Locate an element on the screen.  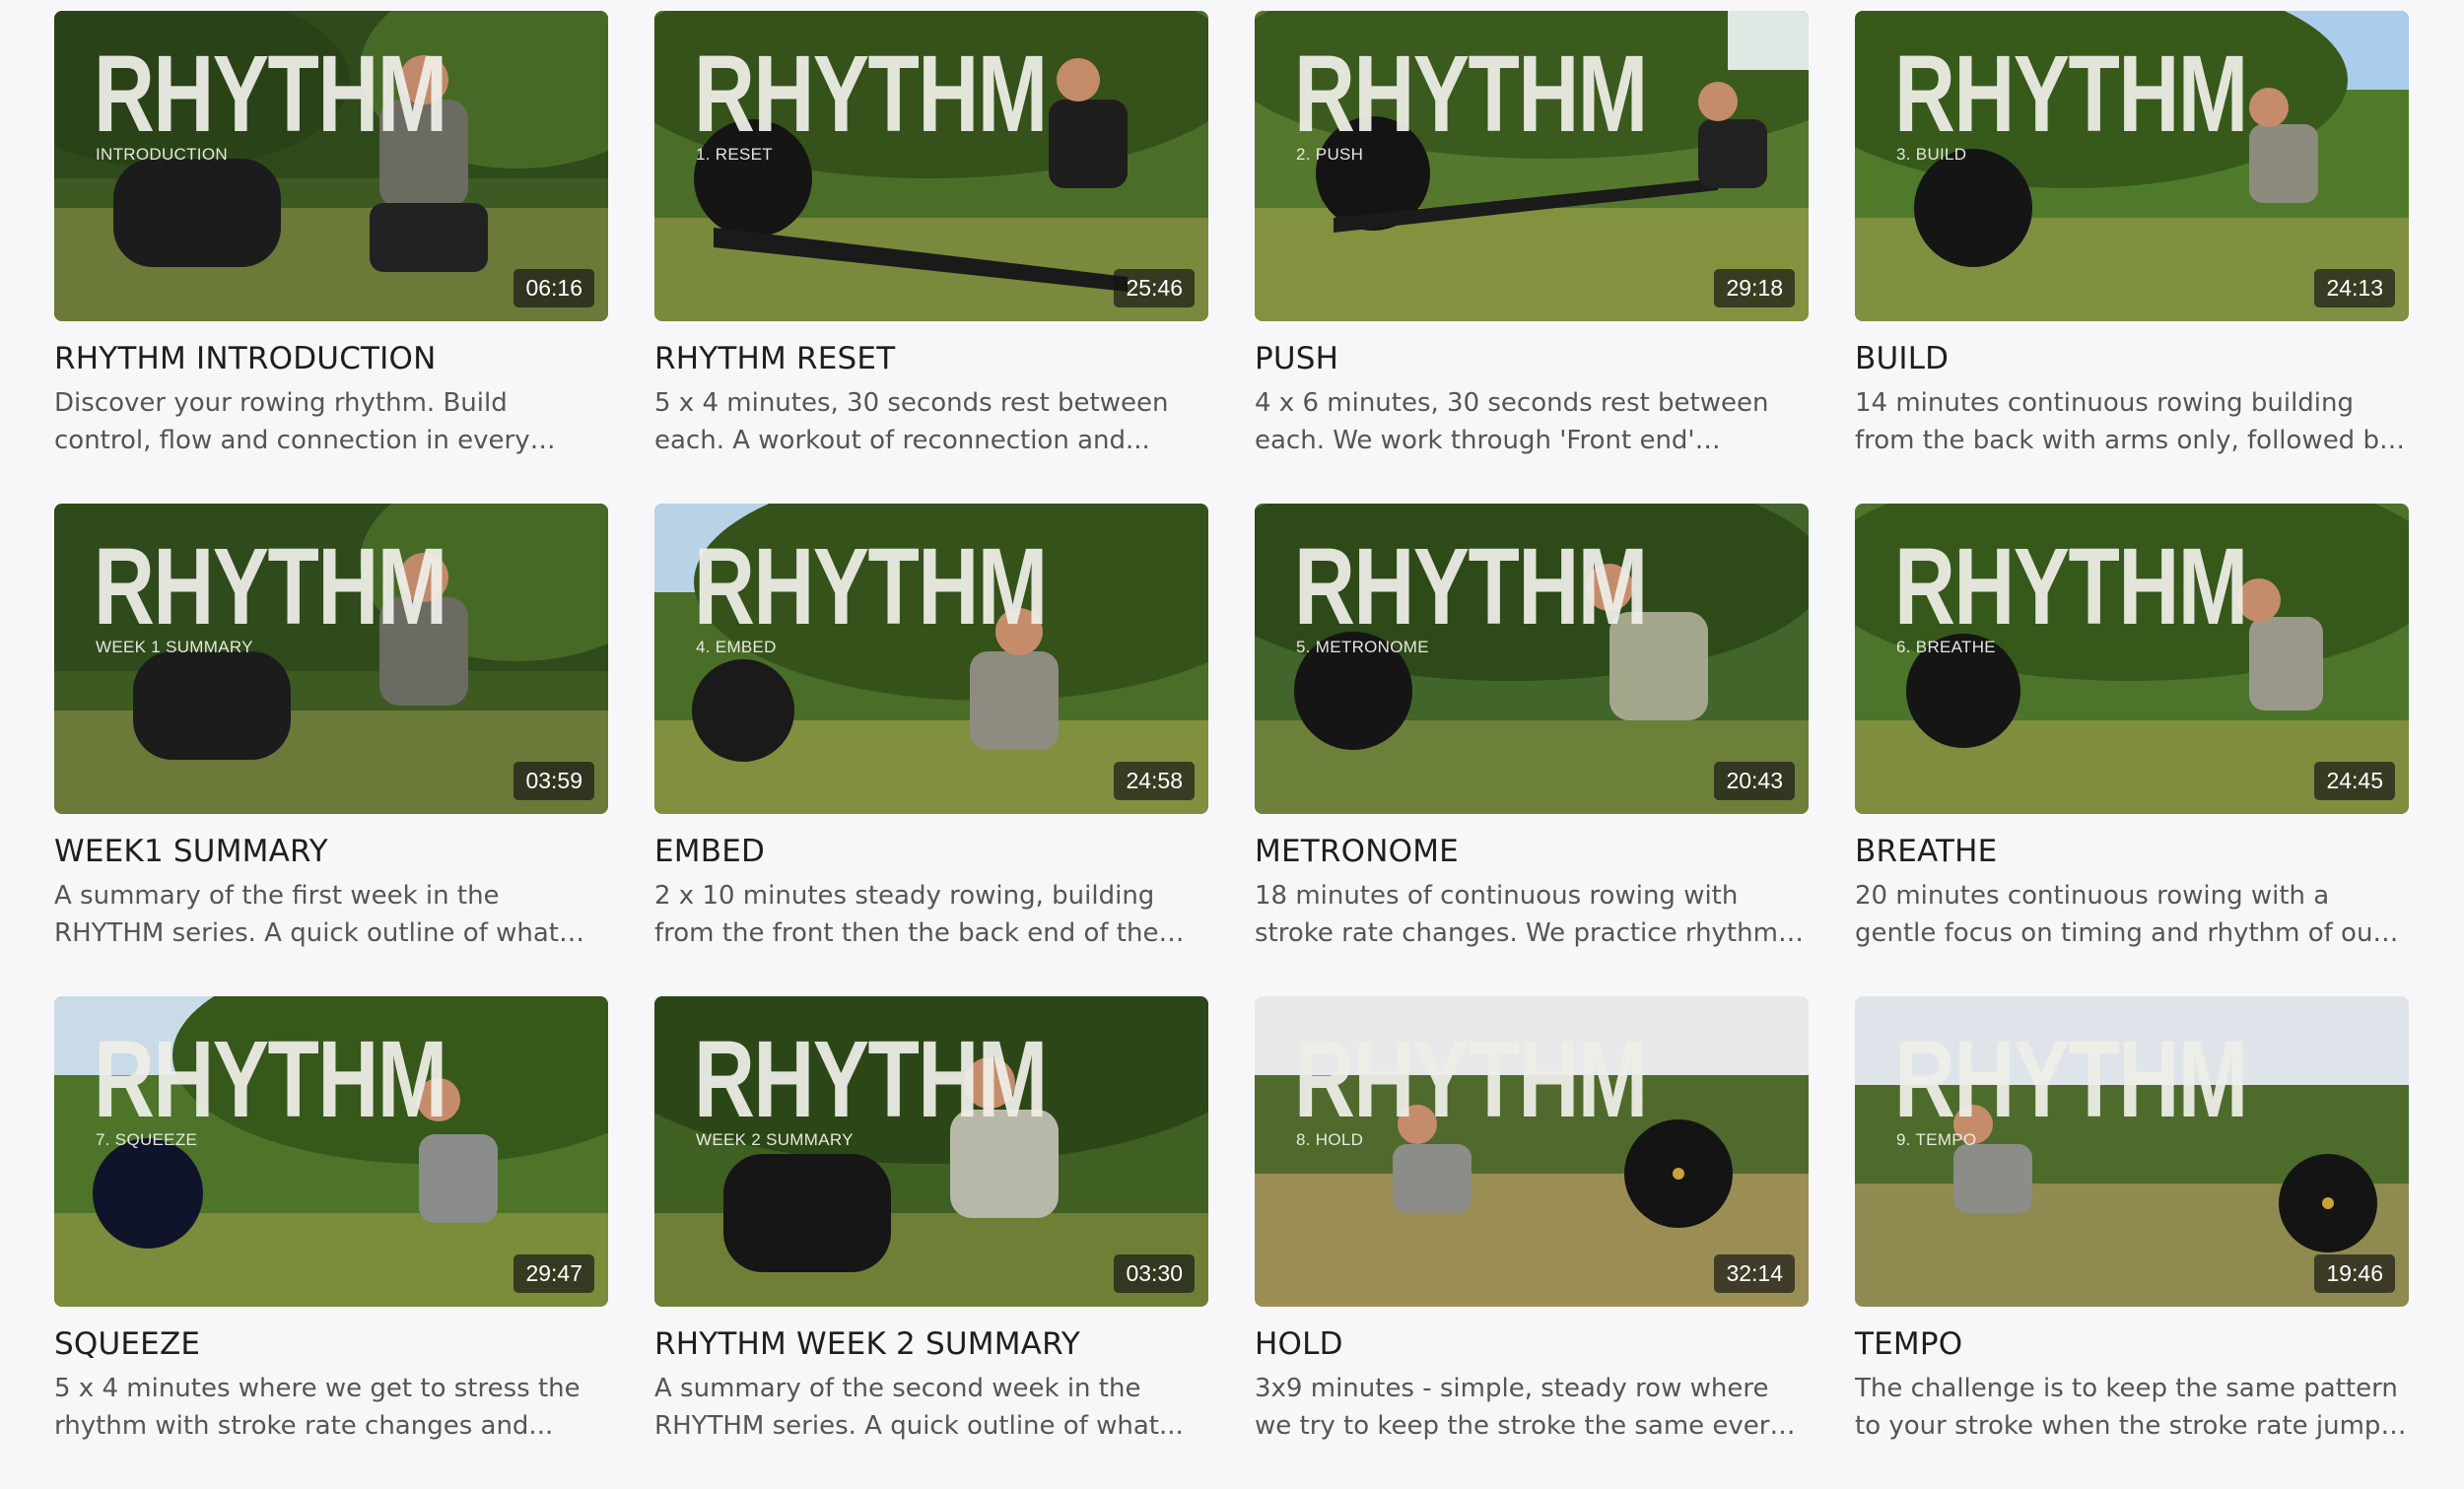
video-thumbnail: RHYTHM 1. RESET 25:46 is located at coordinates (931, 166).